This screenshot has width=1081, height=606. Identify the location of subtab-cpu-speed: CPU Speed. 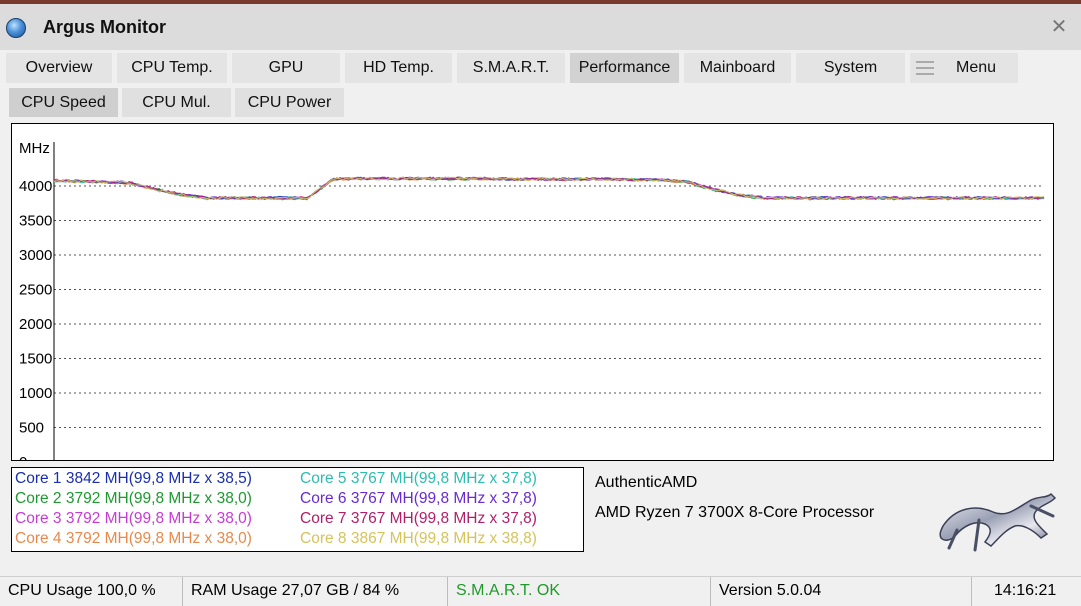
(63, 102).